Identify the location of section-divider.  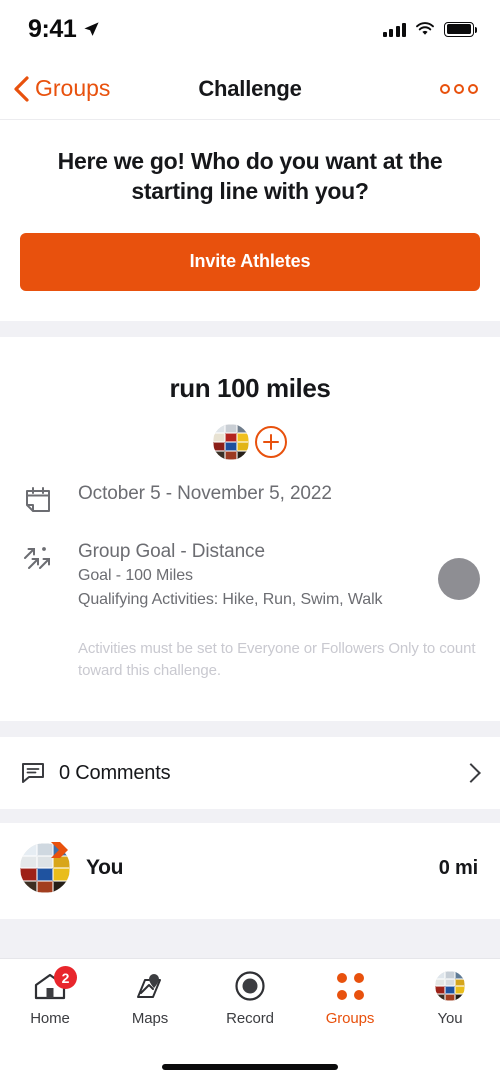
(250, 328).